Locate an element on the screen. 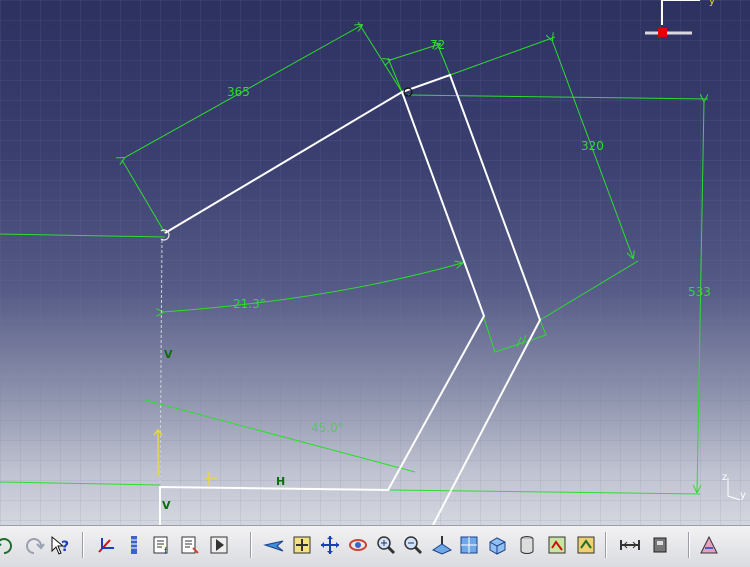 The width and height of the screenshot is (750, 567). pan-icon is located at coordinates (330, 545).